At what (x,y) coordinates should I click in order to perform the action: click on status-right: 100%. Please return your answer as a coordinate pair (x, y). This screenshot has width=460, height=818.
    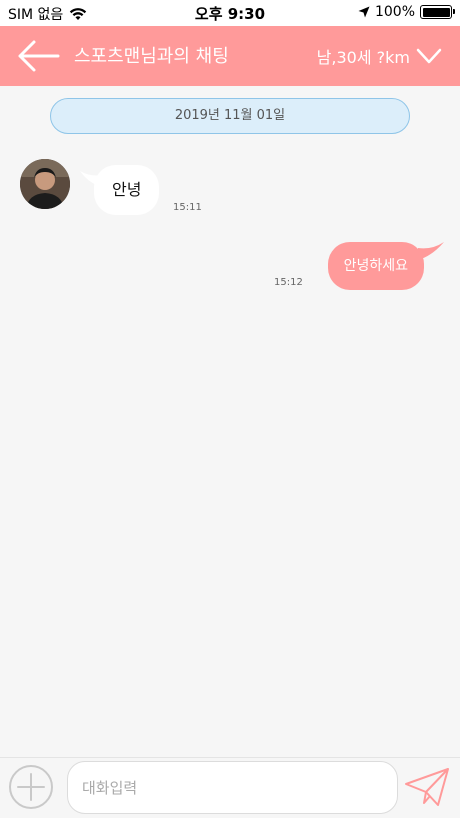
    Looking at the image, I should click on (406, 12).